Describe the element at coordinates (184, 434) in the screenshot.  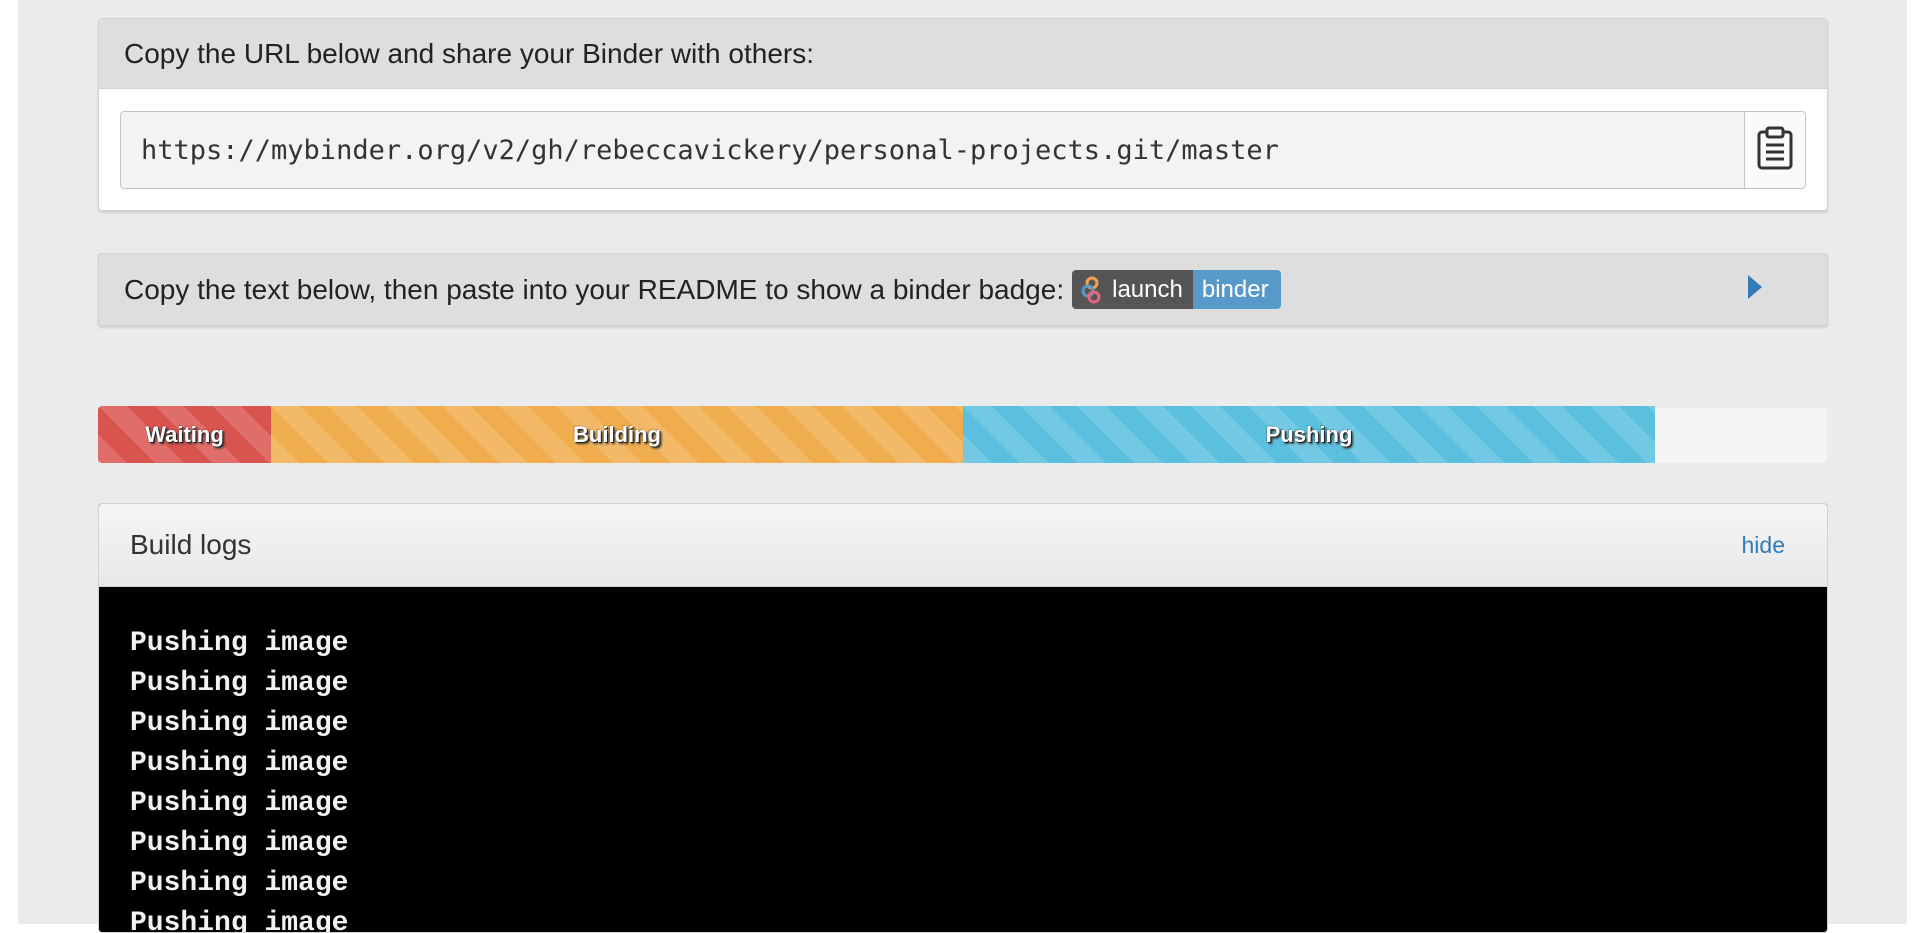
I see `progress-step-waiting: Waiting` at that location.